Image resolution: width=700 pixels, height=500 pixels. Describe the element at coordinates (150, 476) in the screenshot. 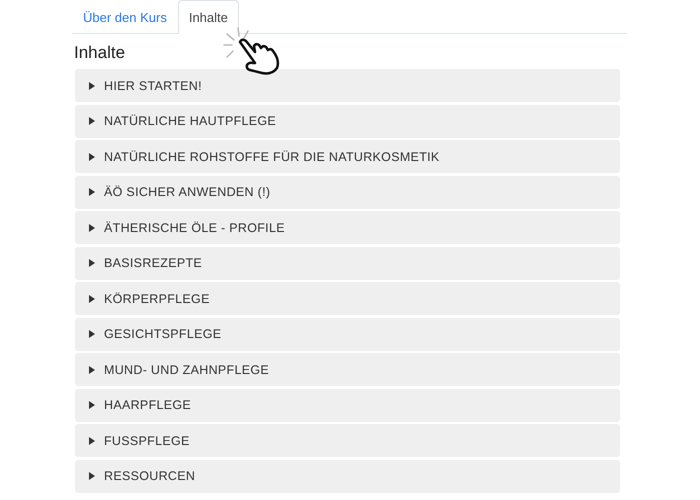

I see `accordion-title: RESSOURCEN` at that location.